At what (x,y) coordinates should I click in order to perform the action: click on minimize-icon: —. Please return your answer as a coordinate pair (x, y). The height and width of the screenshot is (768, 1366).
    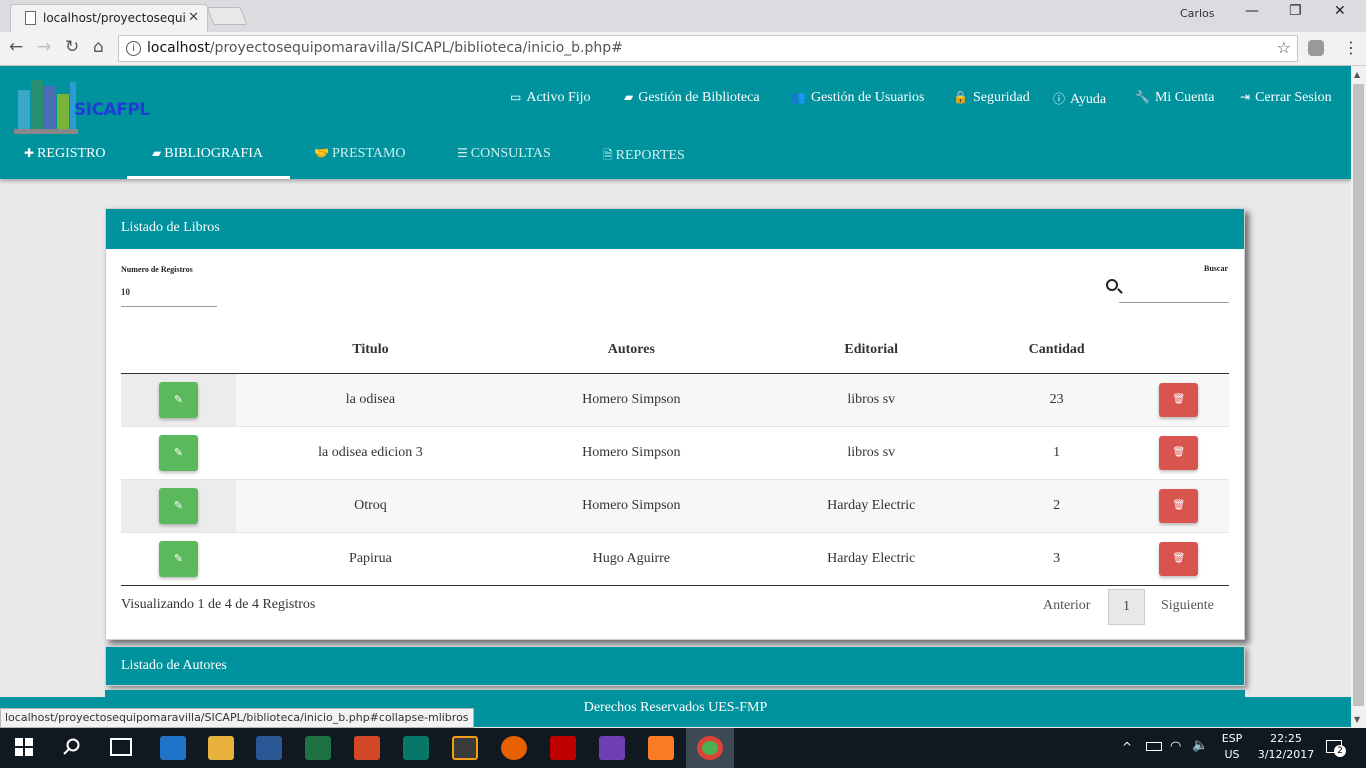
    Looking at the image, I should click on (1252, 11).